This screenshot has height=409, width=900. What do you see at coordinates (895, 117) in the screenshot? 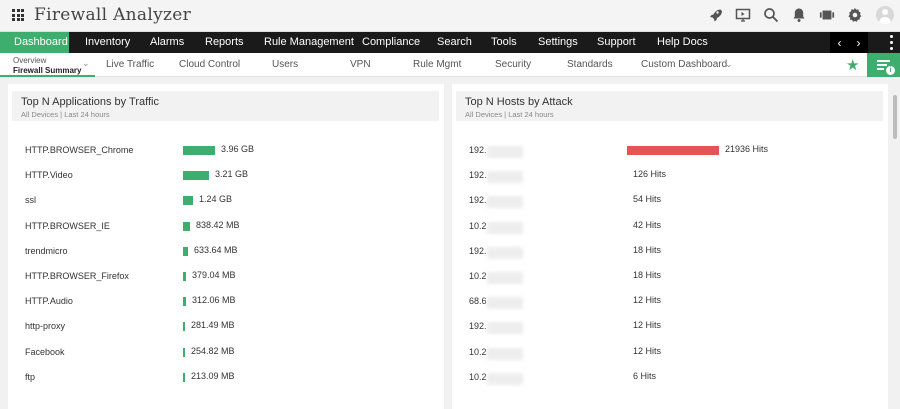
I see `scrollbar-thumb` at bounding box center [895, 117].